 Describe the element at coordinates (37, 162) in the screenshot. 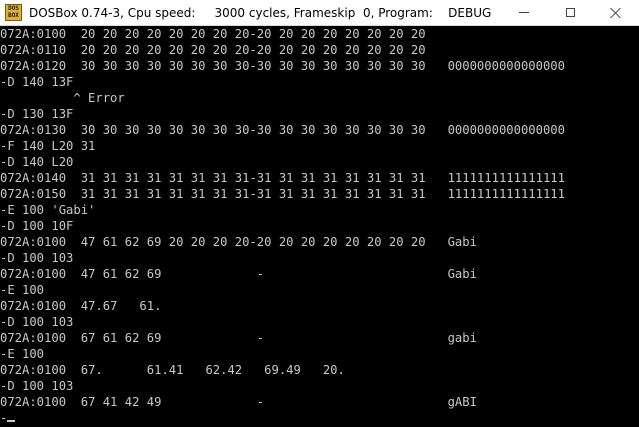

I see `console-line: -D 140 L20` at that location.